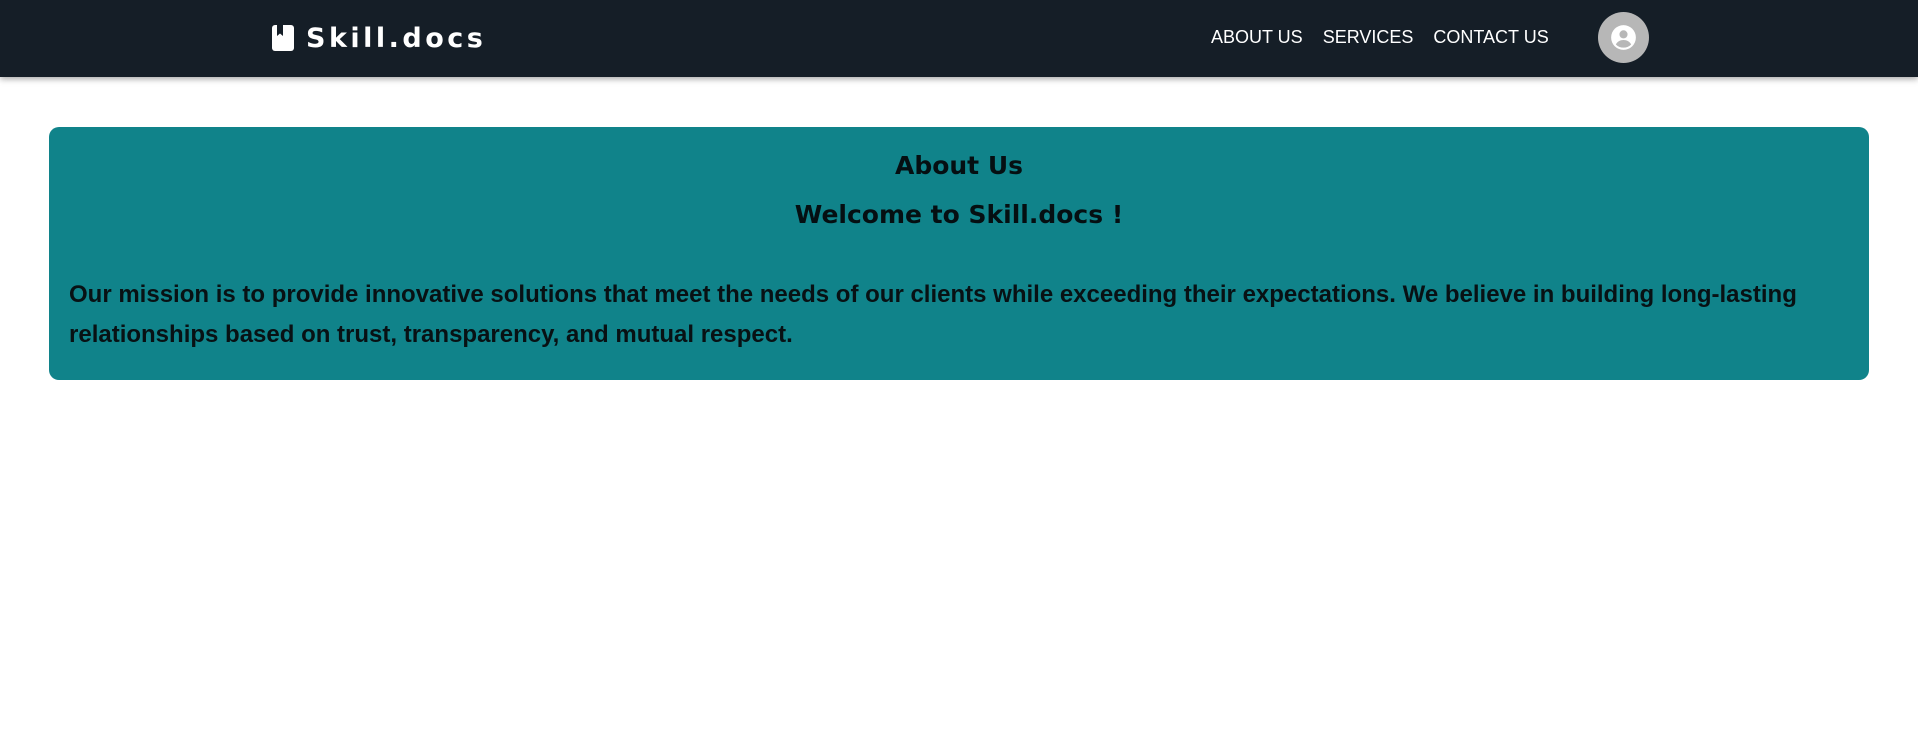 This screenshot has width=1918, height=753. I want to click on book-bookmark-icon, so click(283, 38).